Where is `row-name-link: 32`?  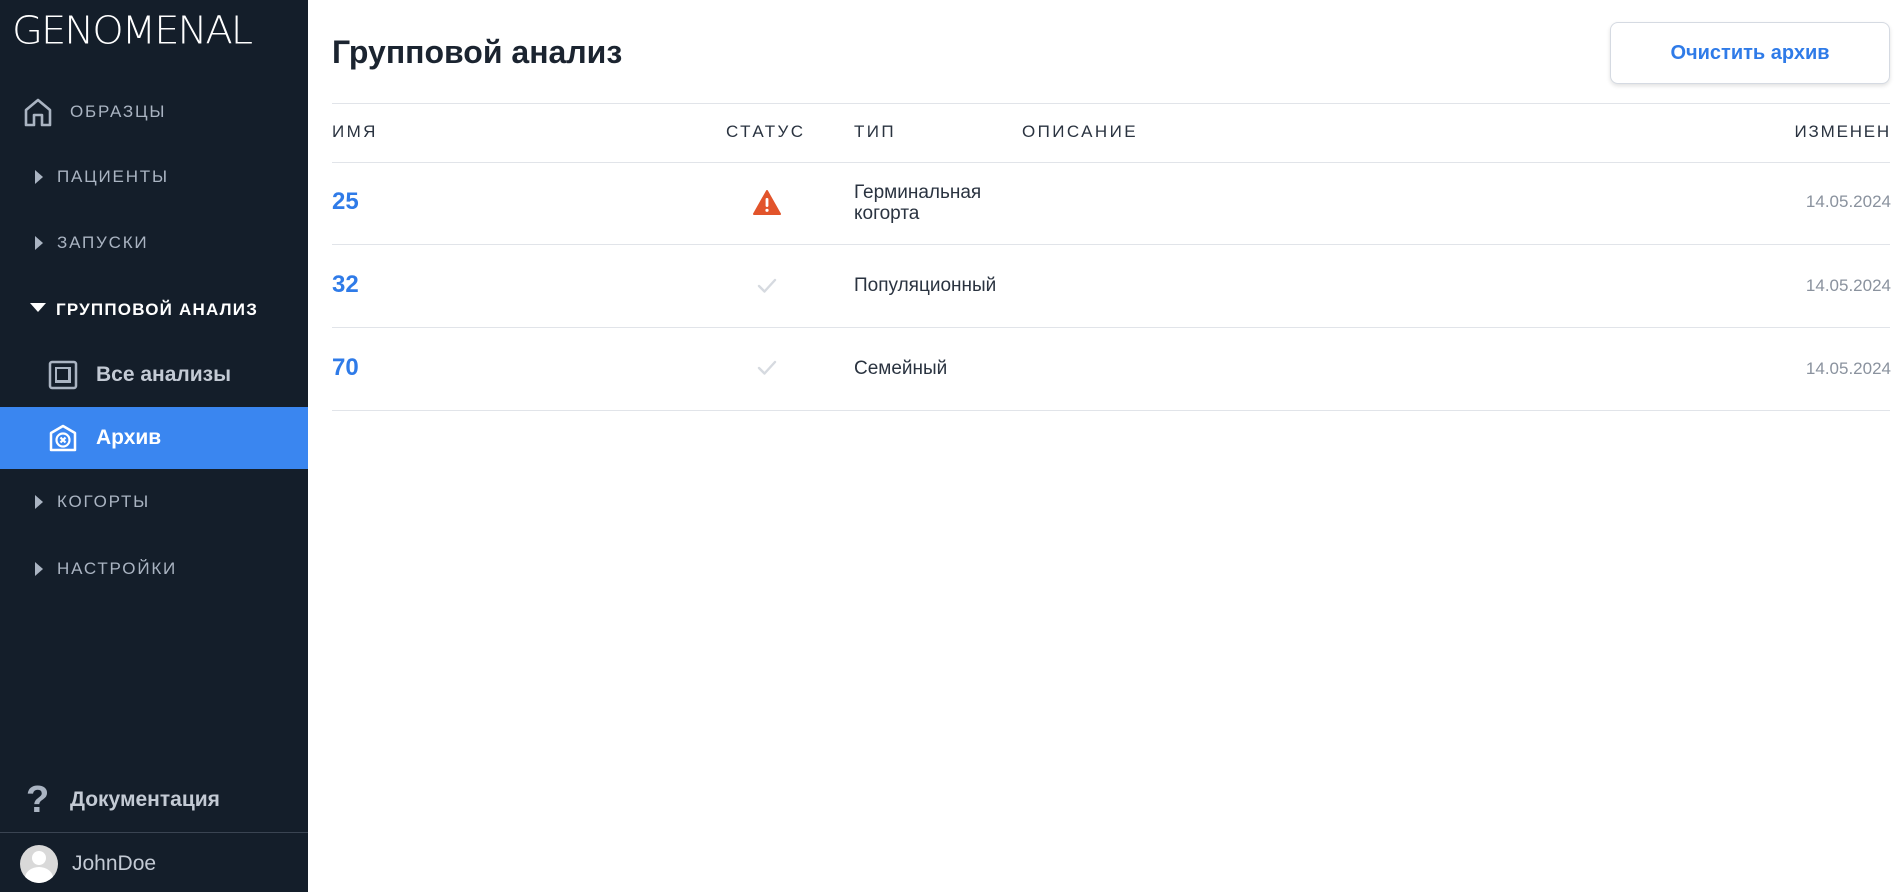
row-name-link: 32 is located at coordinates (345, 285).